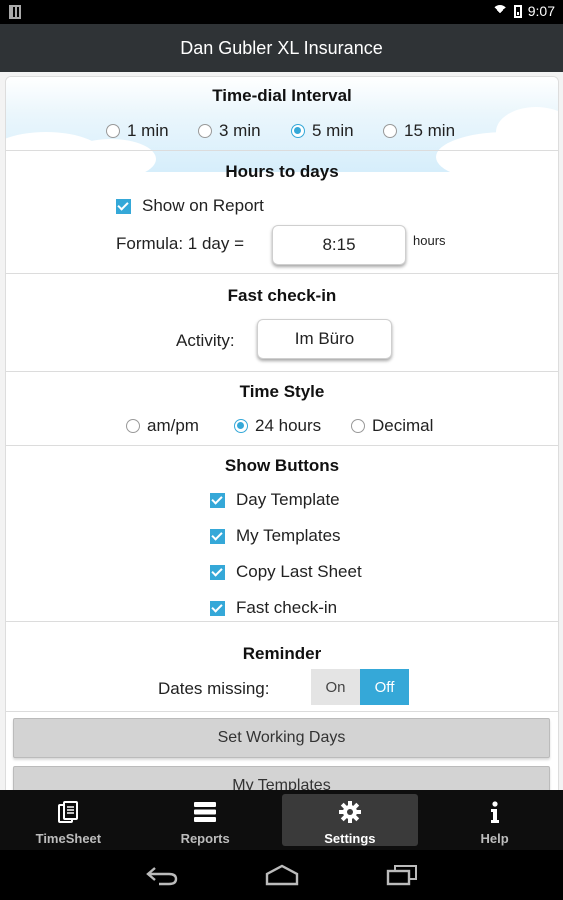  I want to click on reminder-section: Reminder Dates missing: On Off, so click(282, 666).